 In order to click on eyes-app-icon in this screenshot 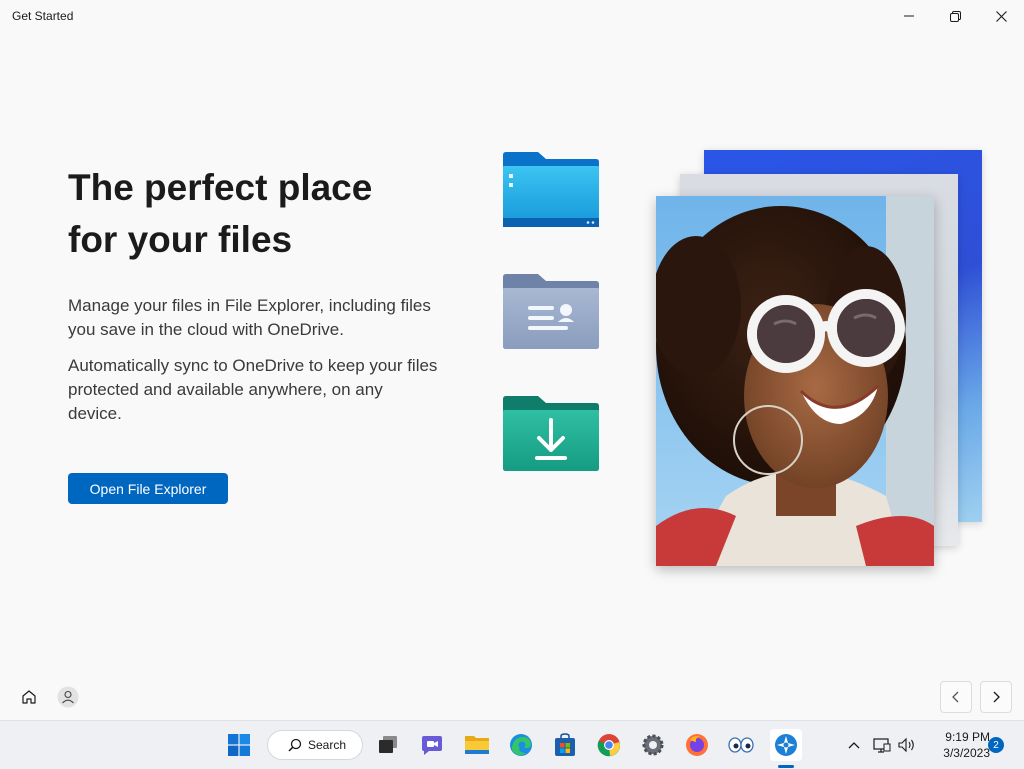, I will do `click(741, 745)`.